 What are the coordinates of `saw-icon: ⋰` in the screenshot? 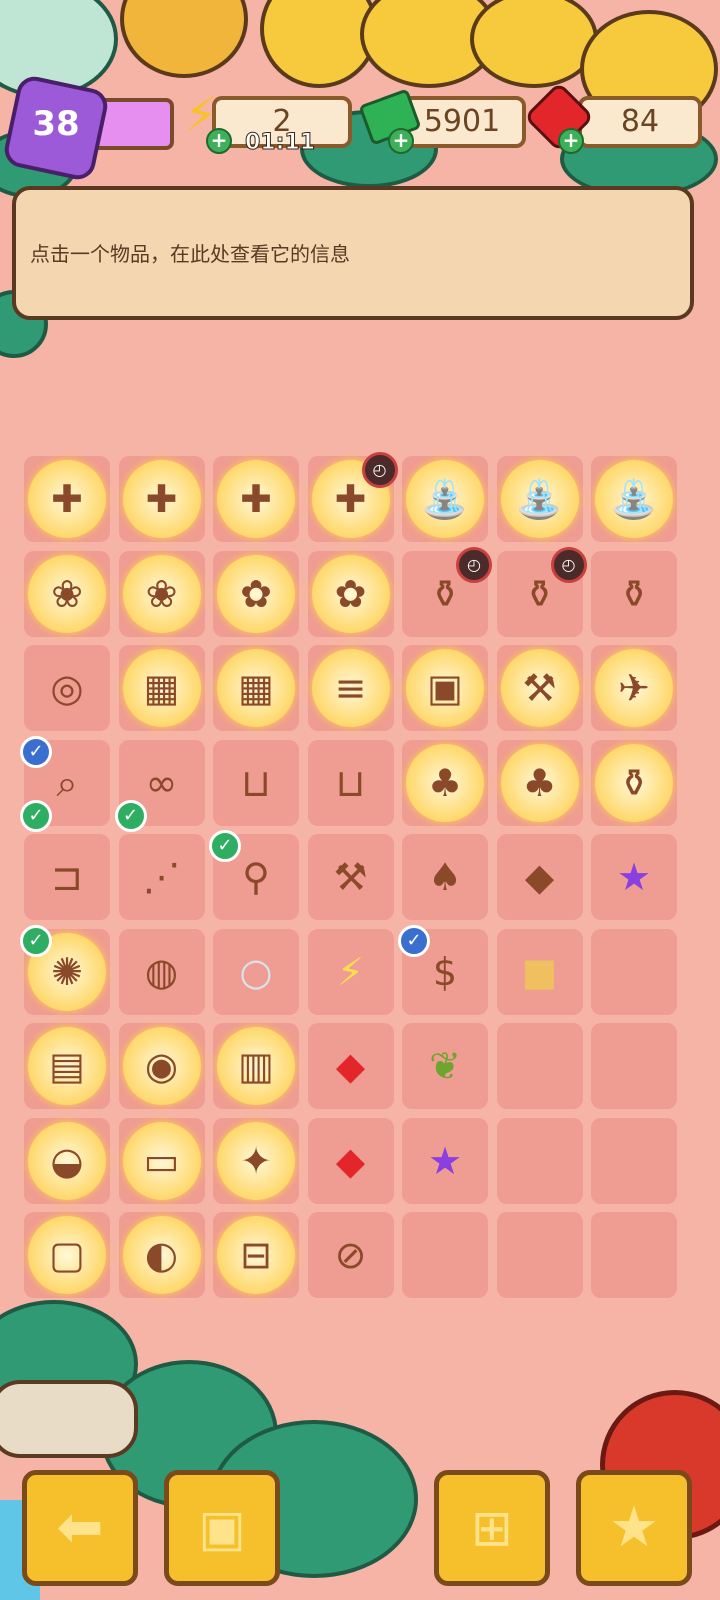 It's located at (161, 877).